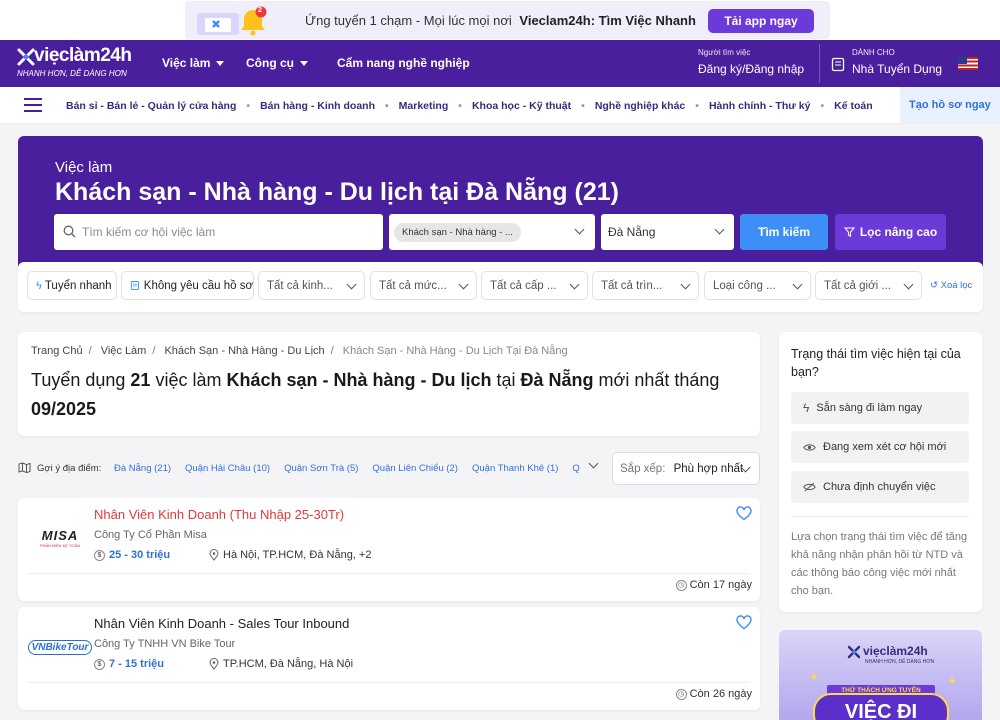  I want to click on location-suggestion: Quận Liên Chiểu (2), so click(415, 468).